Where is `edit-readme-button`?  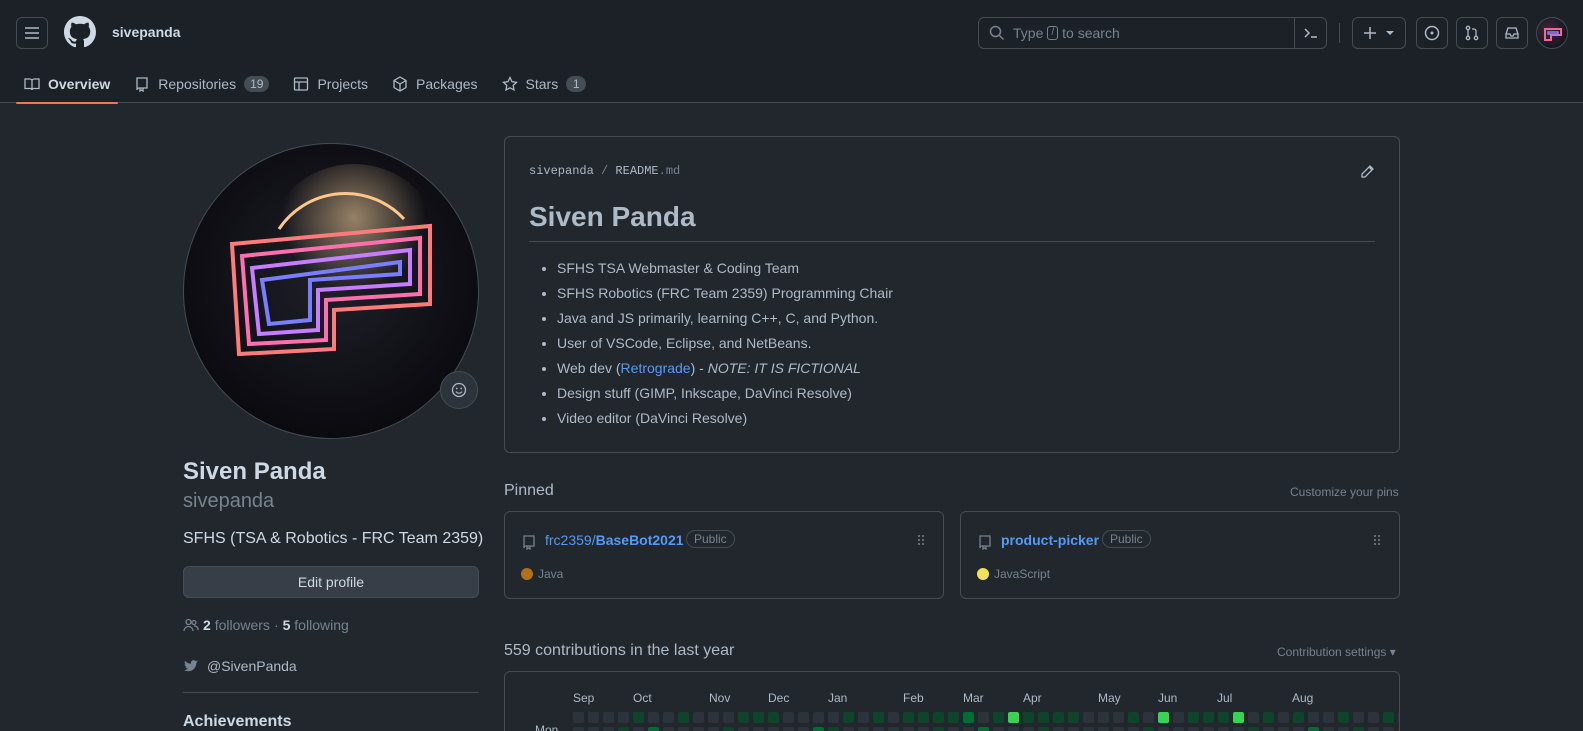
edit-readme-button is located at coordinates (1367, 173).